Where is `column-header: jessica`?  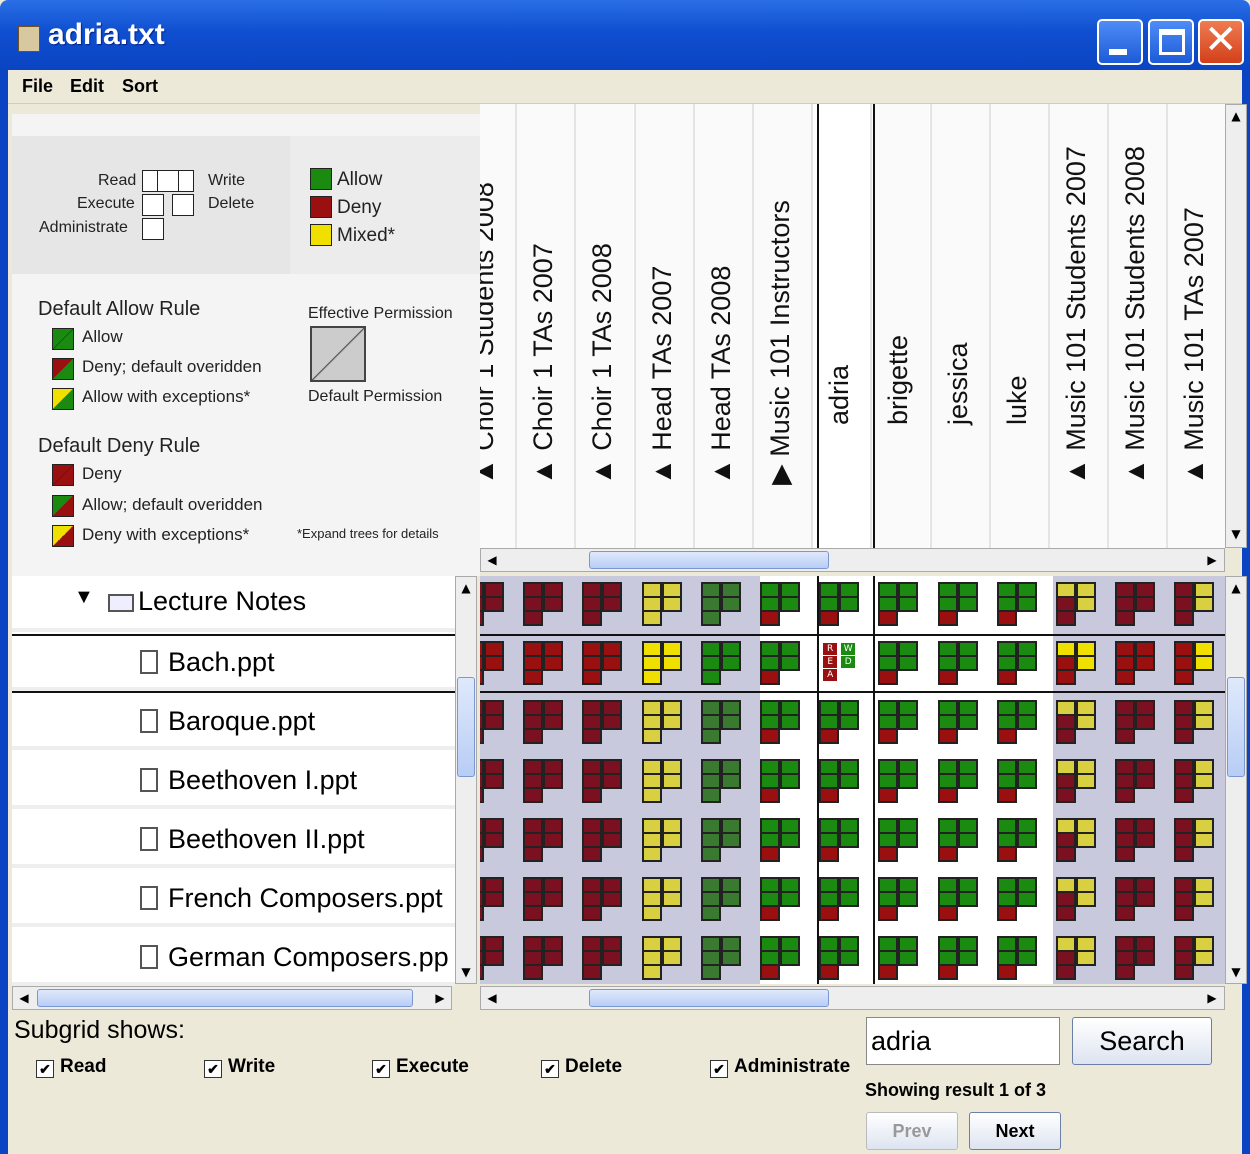
column-header: jessica is located at coordinates (959, 326).